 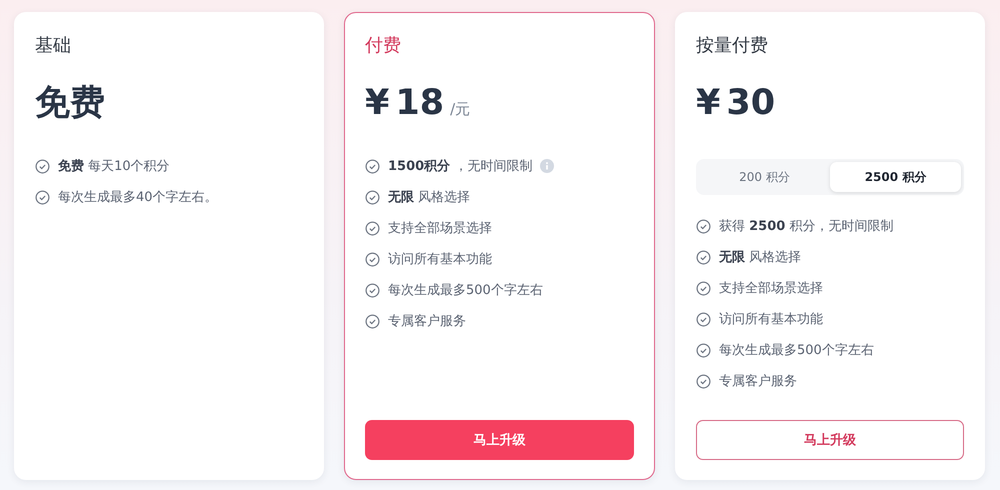 What do you see at coordinates (732, 46) in the screenshot?
I see `plan-title: 按量付费` at bounding box center [732, 46].